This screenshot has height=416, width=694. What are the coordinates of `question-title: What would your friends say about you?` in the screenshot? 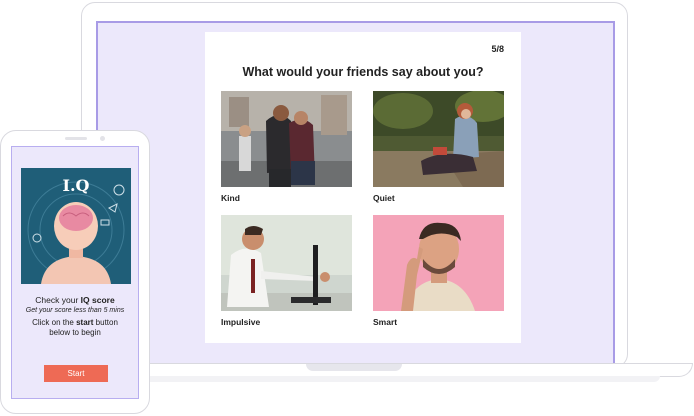 It's located at (363, 72).